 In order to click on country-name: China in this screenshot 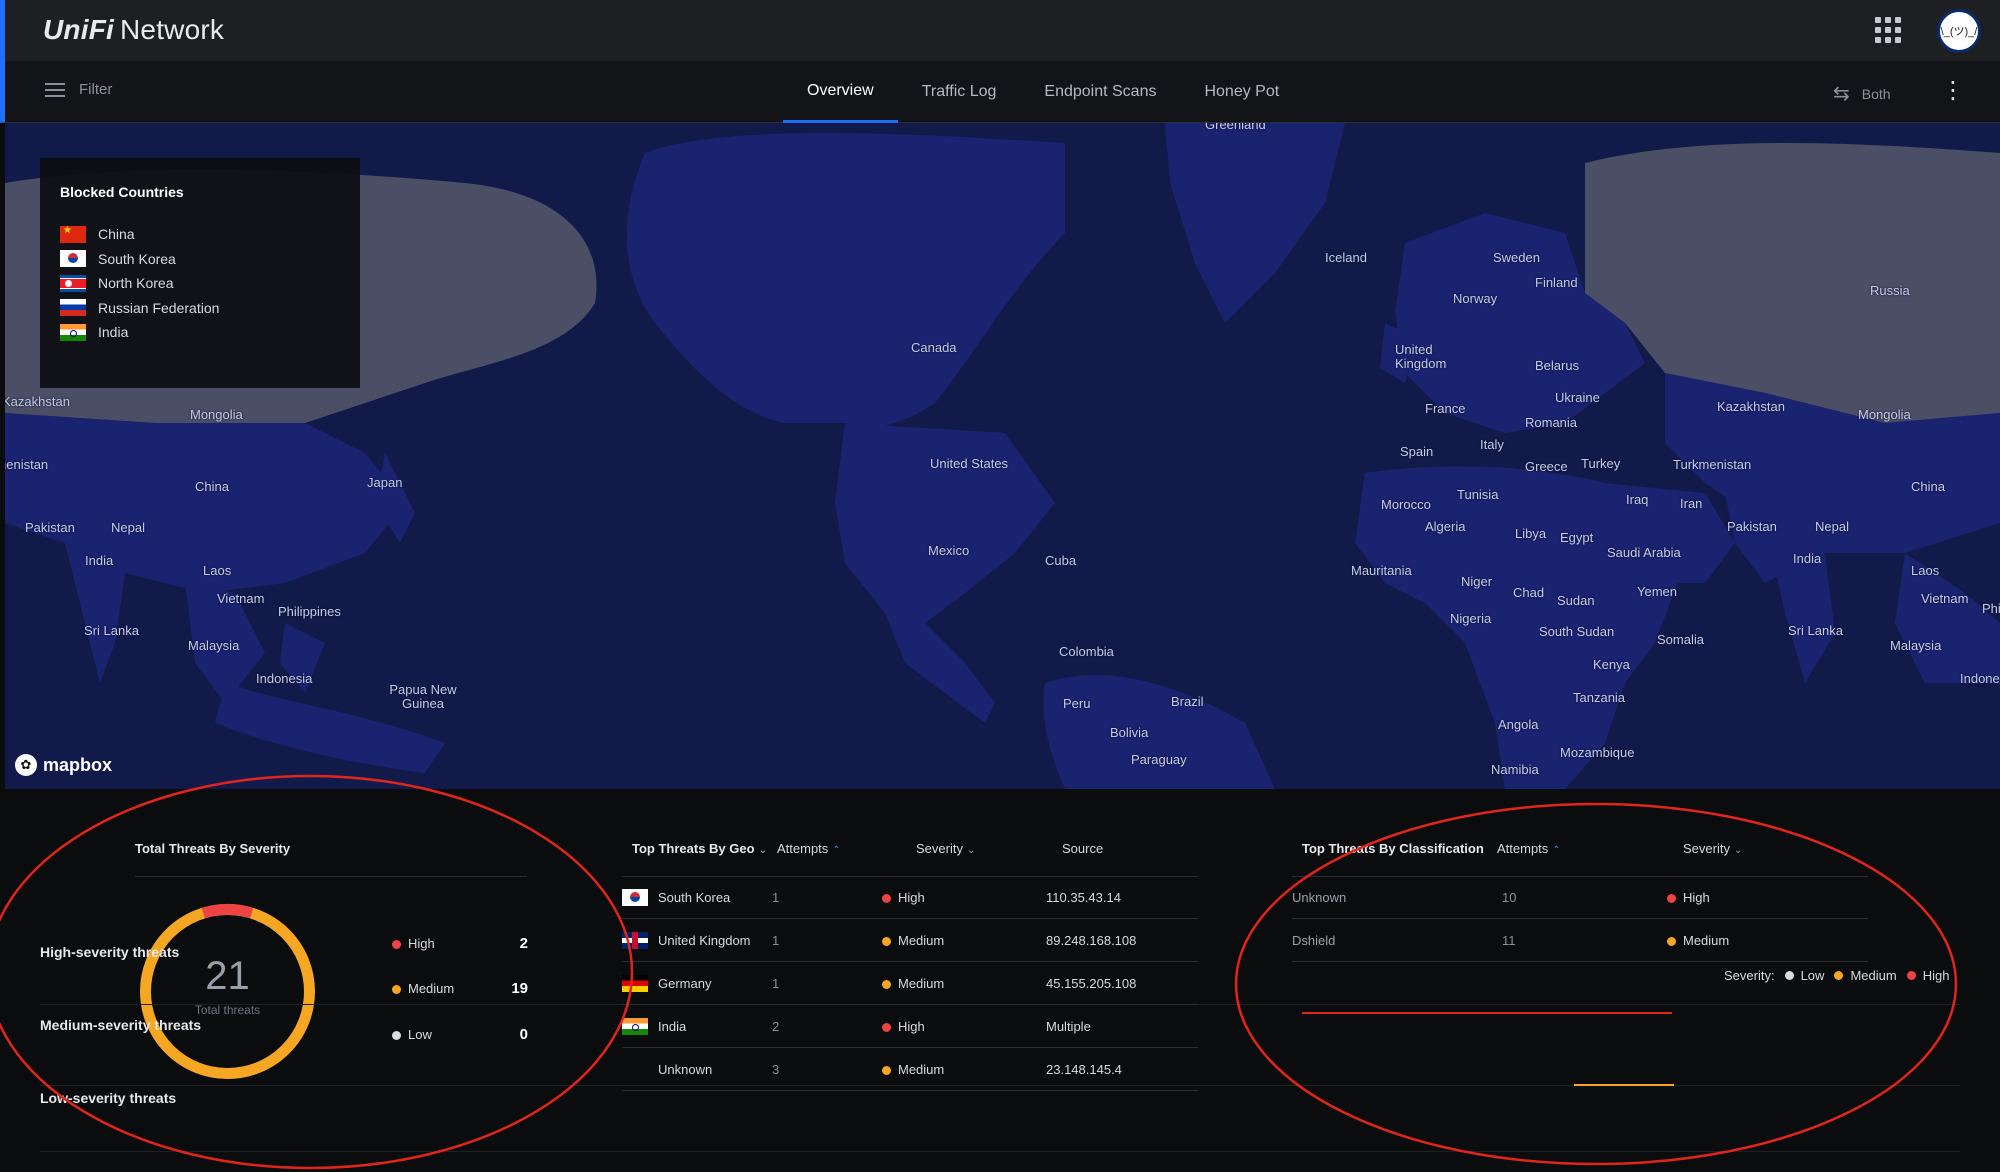, I will do `click(116, 234)`.